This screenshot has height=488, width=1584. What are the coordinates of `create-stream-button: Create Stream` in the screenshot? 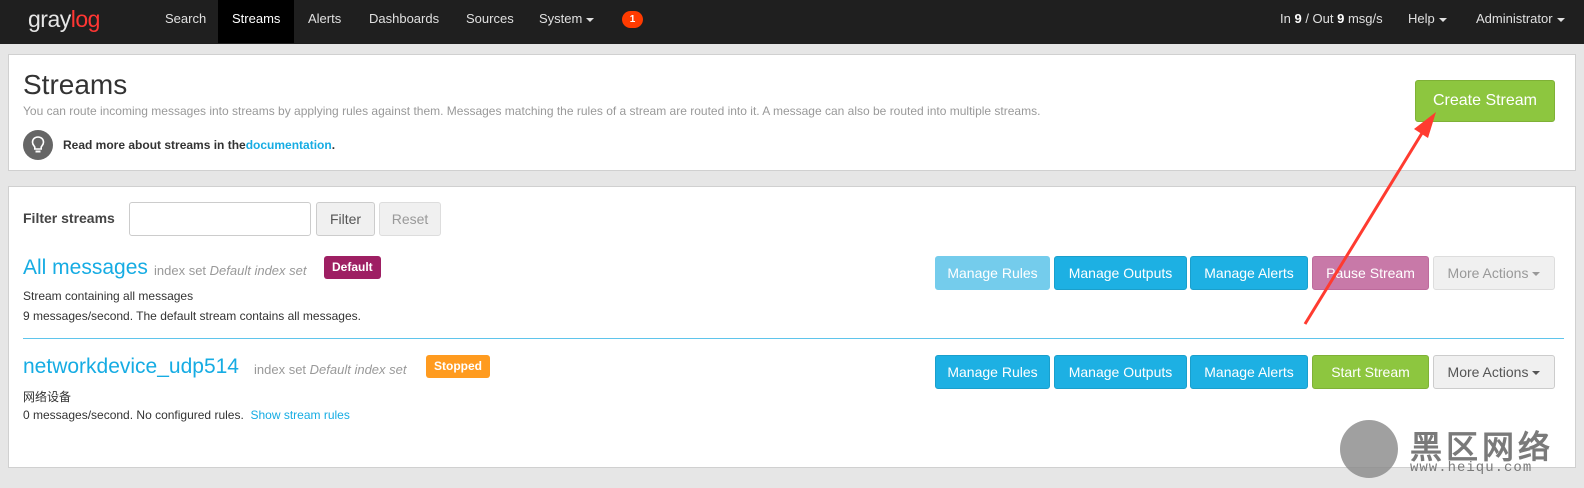 It's located at (1485, 101).